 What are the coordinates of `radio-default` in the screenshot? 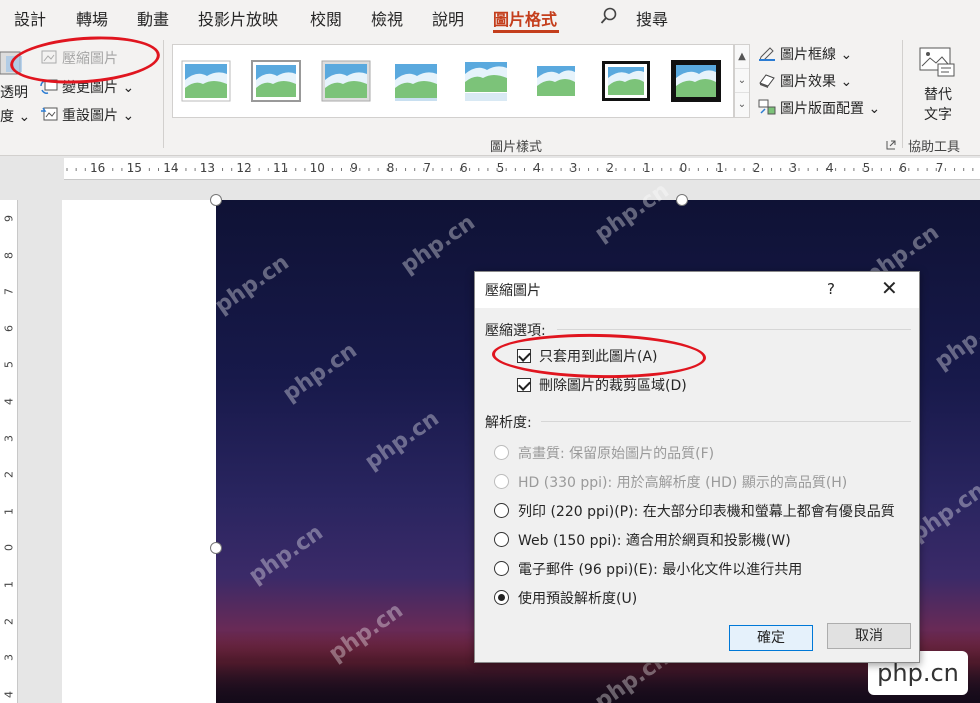 It's located at (501, 597).